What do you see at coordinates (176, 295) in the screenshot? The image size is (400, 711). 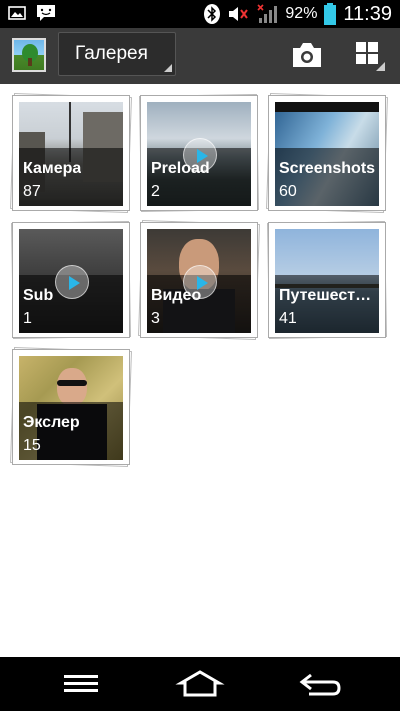 I see `album-name: Видео` at bounding box center [176, 295].